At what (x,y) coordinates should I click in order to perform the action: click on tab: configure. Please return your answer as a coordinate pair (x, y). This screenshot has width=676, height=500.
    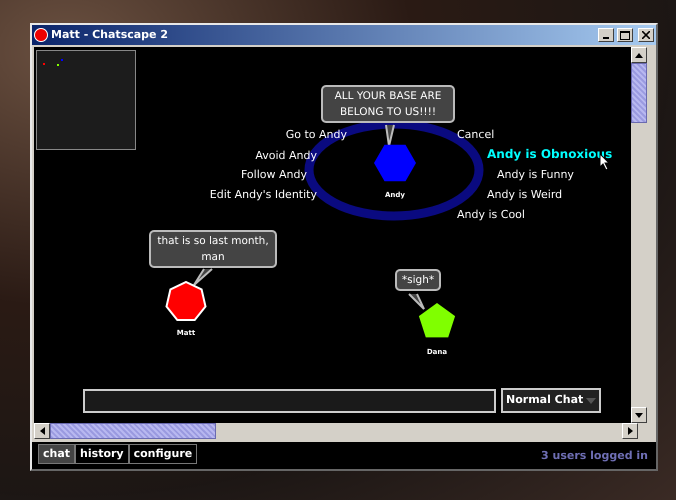
    Looking at the image, I should click on (163, 454).